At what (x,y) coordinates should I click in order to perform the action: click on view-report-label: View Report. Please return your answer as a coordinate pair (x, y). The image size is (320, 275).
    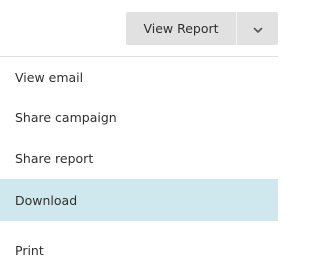
    Looking at the image, I should click on (181, 28).